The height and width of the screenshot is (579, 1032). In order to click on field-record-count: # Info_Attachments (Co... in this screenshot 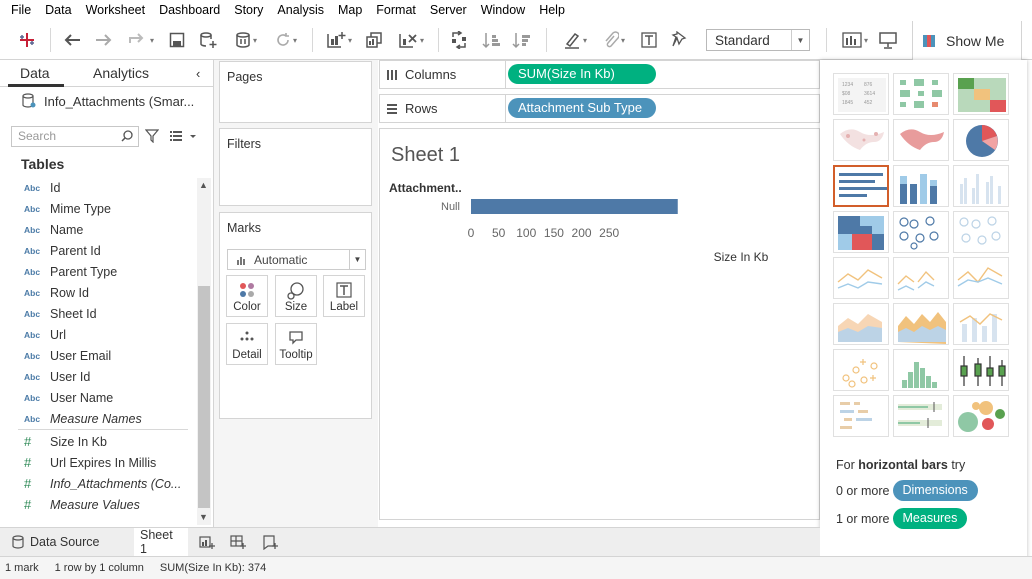, I will do `click(102, 483)`.